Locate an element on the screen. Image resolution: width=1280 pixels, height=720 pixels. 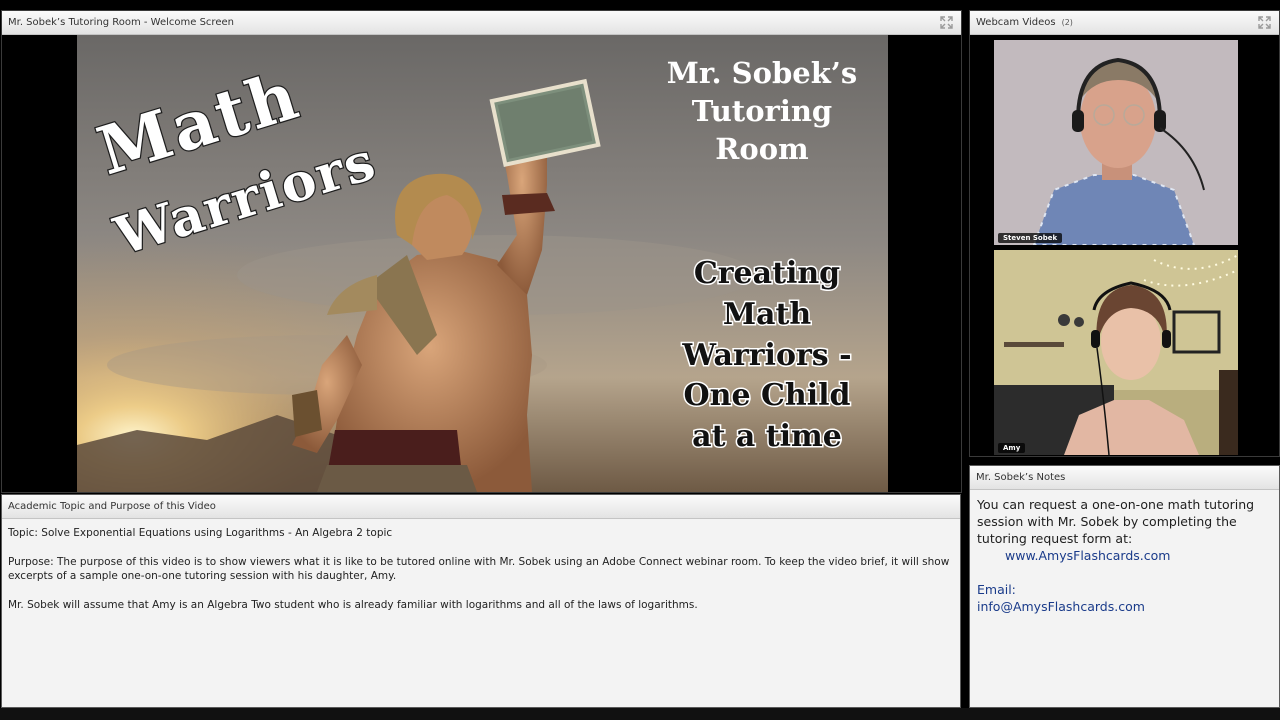
webcam-name-amy: Amy is located at coordinates (1012, 448).